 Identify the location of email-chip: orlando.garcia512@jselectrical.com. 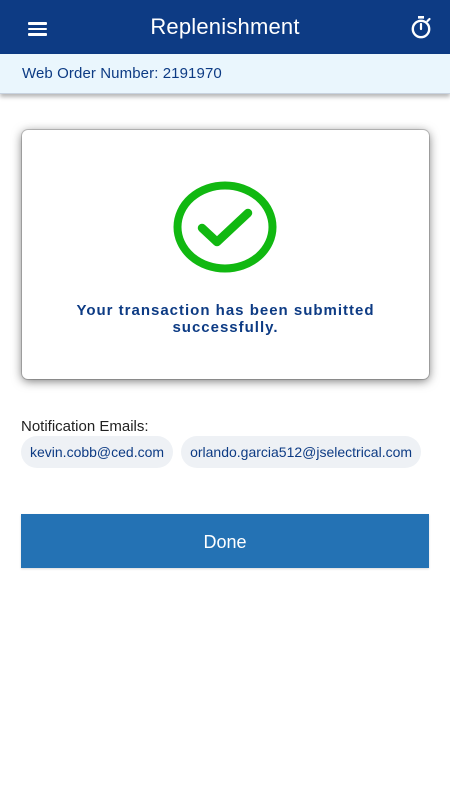
(301, 452).